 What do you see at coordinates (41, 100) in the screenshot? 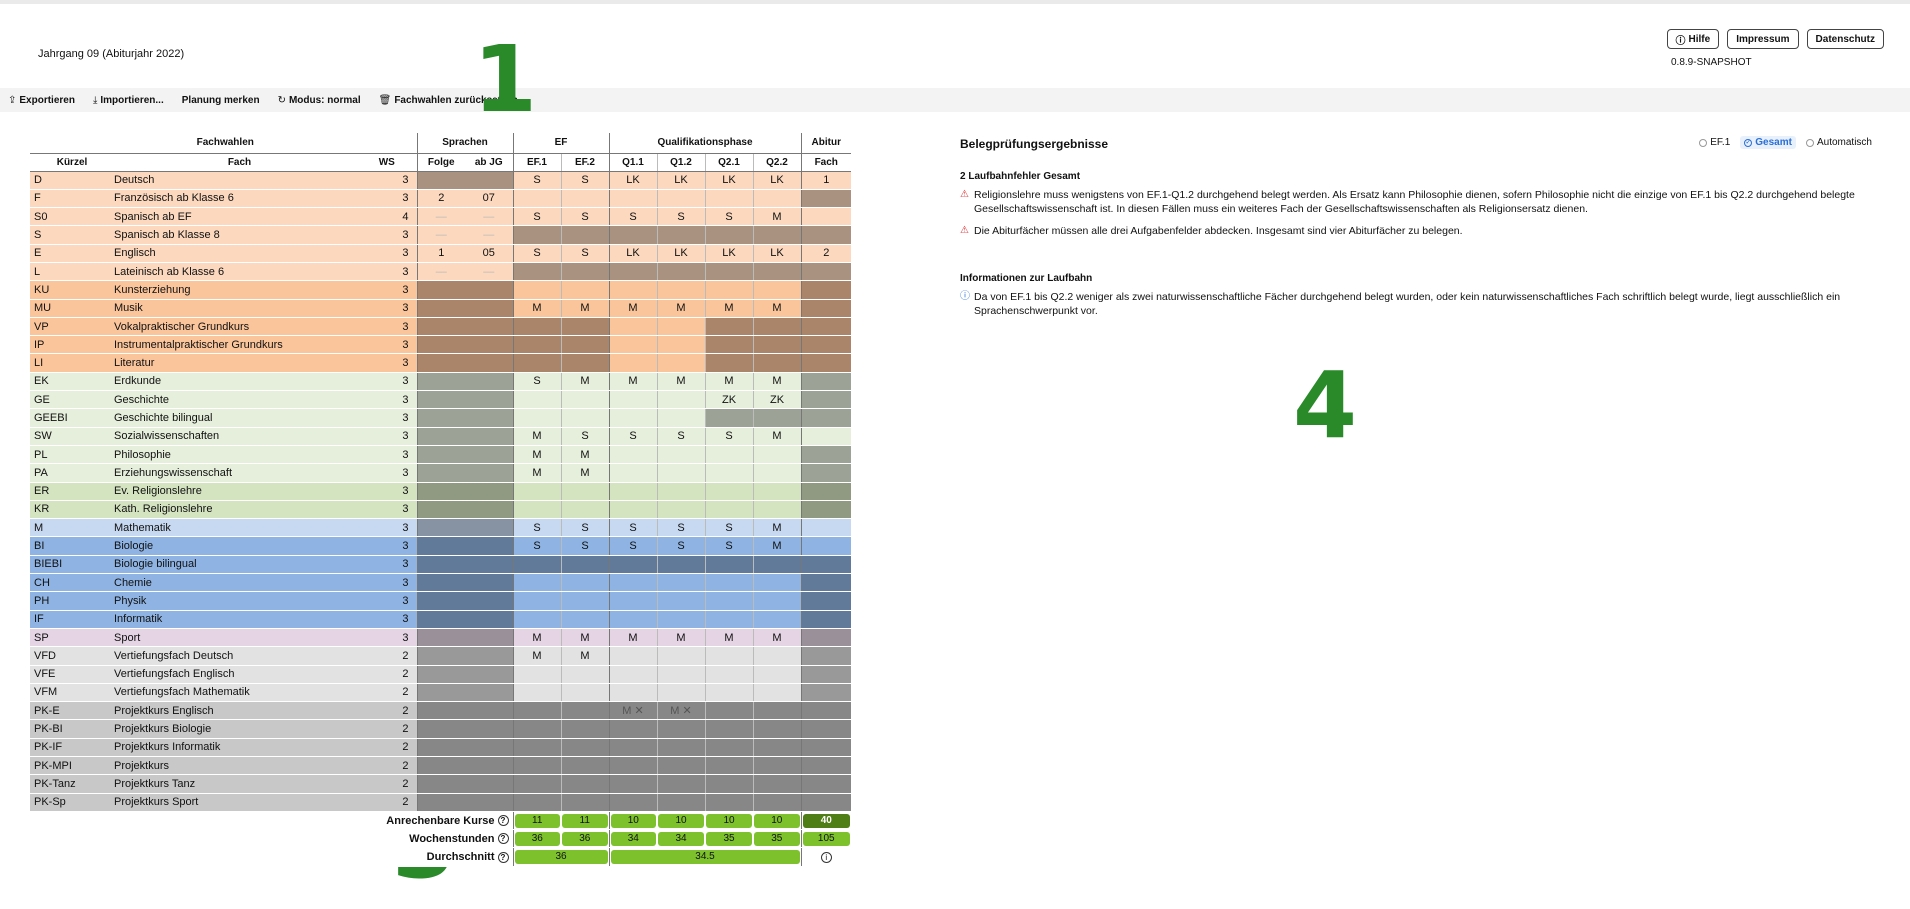
I see `export-button: ⇪ Exportieren` at bounding box center [41, 100].